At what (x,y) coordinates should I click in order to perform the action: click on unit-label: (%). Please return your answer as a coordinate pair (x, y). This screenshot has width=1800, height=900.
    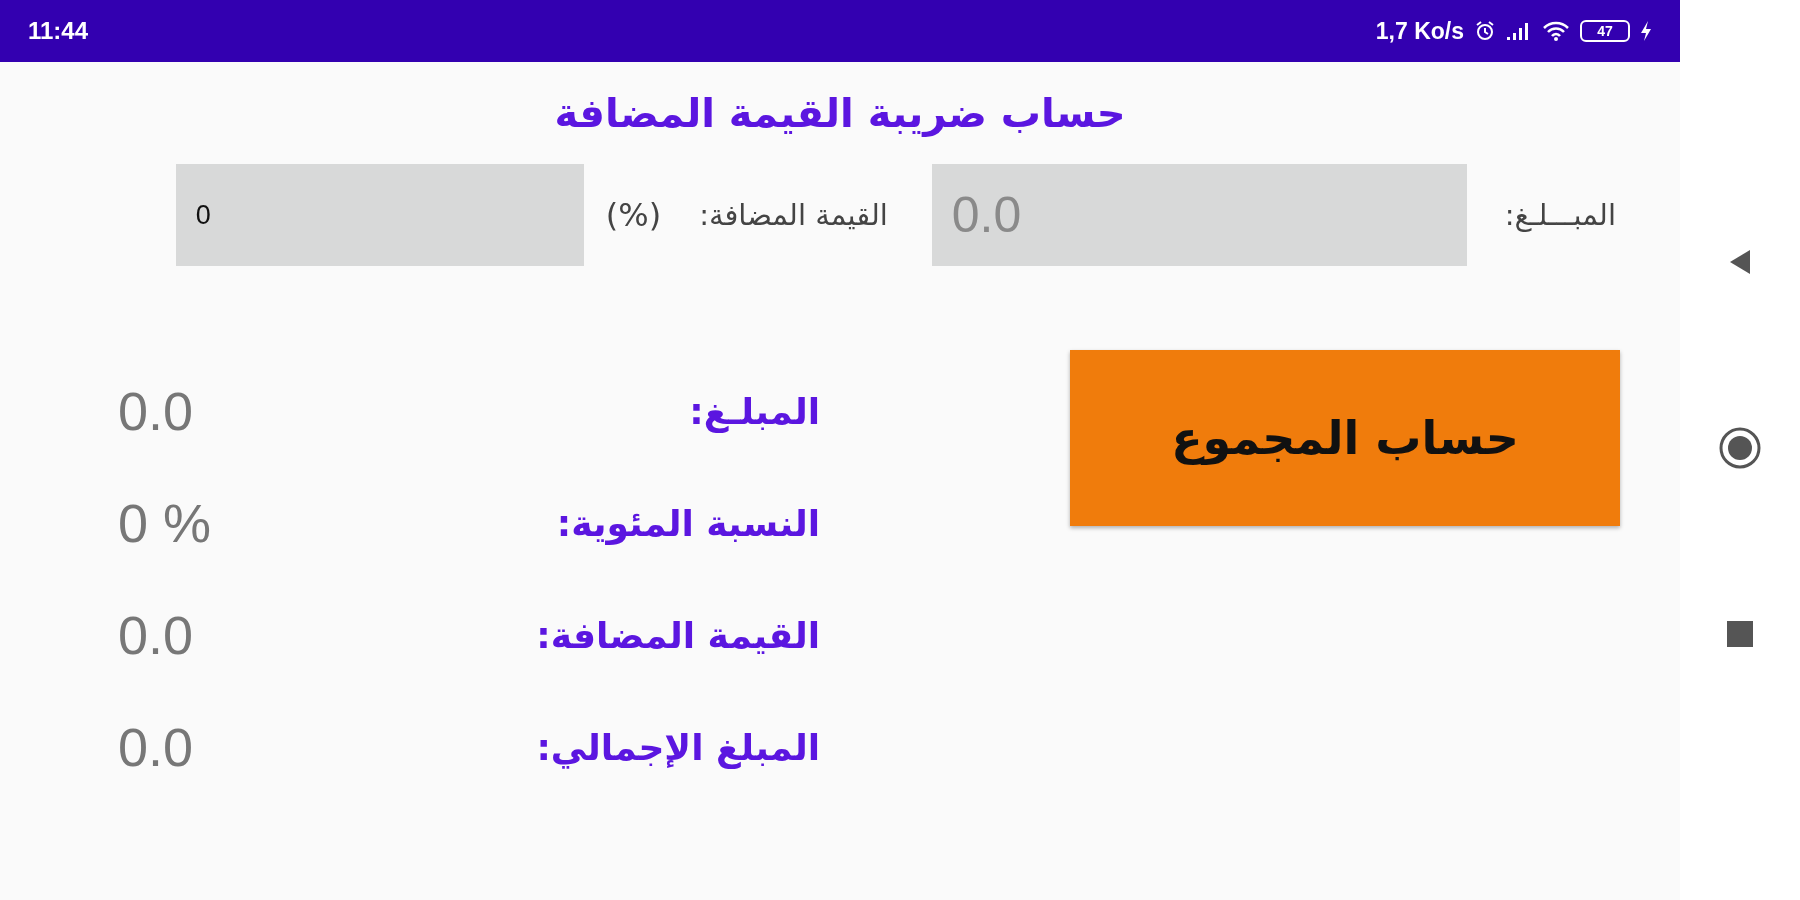
    Looking at the image, I should click on (633, 215).